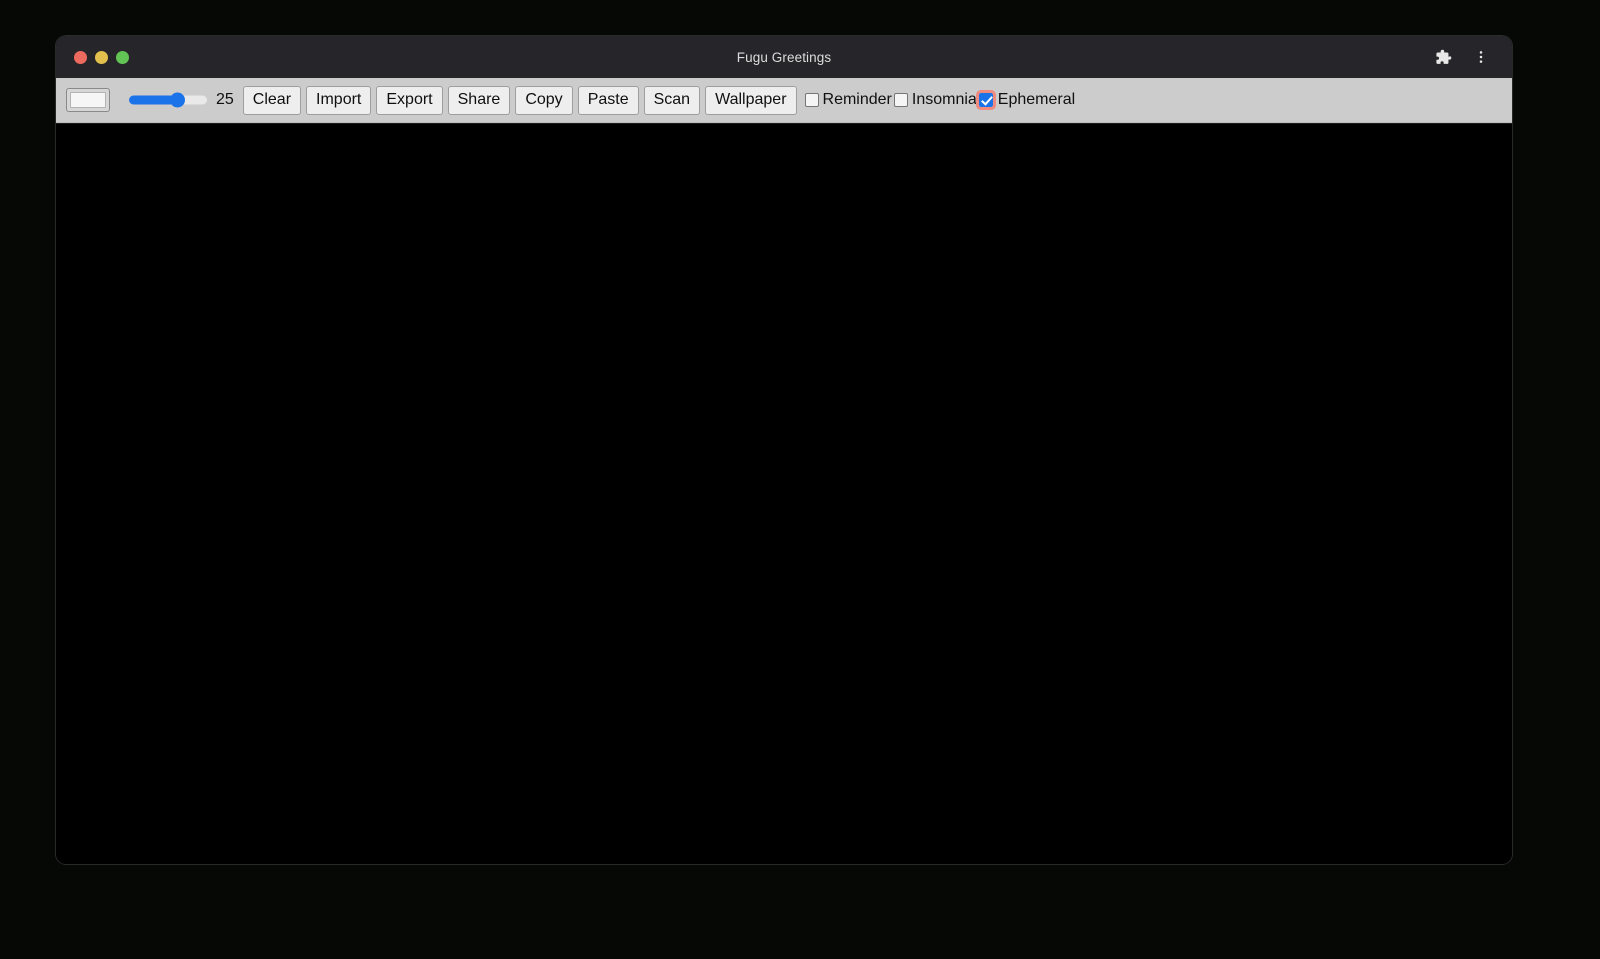 Image resolution: width=1600 pixels, height=959 pixels. Describe the element at coordinates (751, 100) in the screenshot. I see `wallpaper-button: Wallpaper` at that location.